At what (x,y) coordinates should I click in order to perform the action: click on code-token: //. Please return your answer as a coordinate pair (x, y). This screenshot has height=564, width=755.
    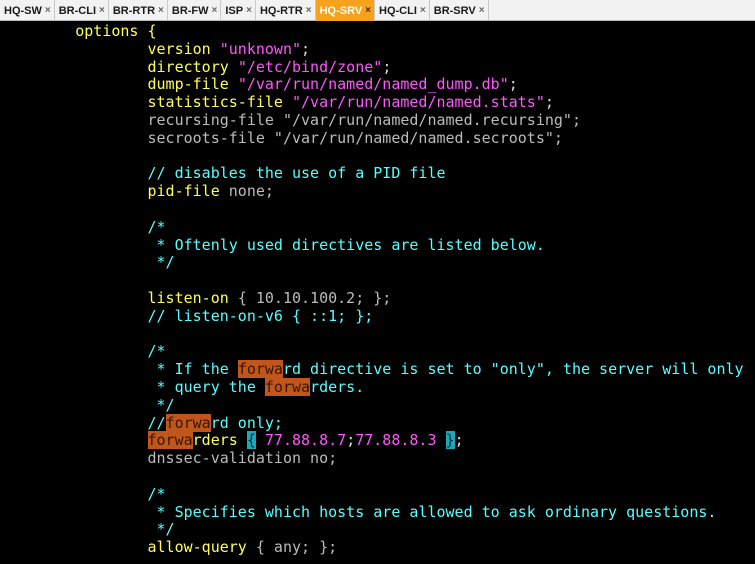
    Looking at the image, I should click on (84, 422).